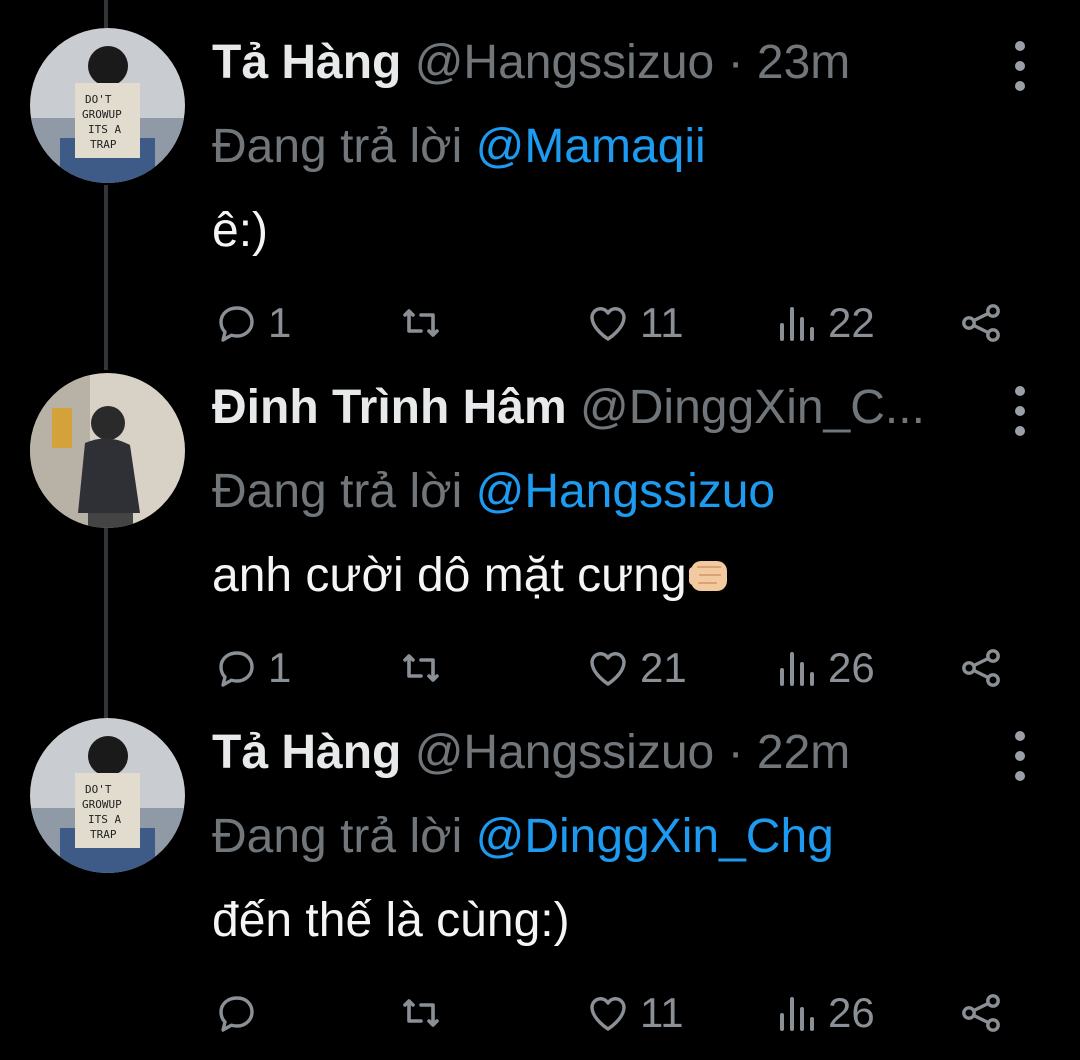 The height and width of the screenshot is (1060, 1080). Describe the element at coordinates (240, 230) in the screenshot. I see `tweet-text: ê:)` at that location.